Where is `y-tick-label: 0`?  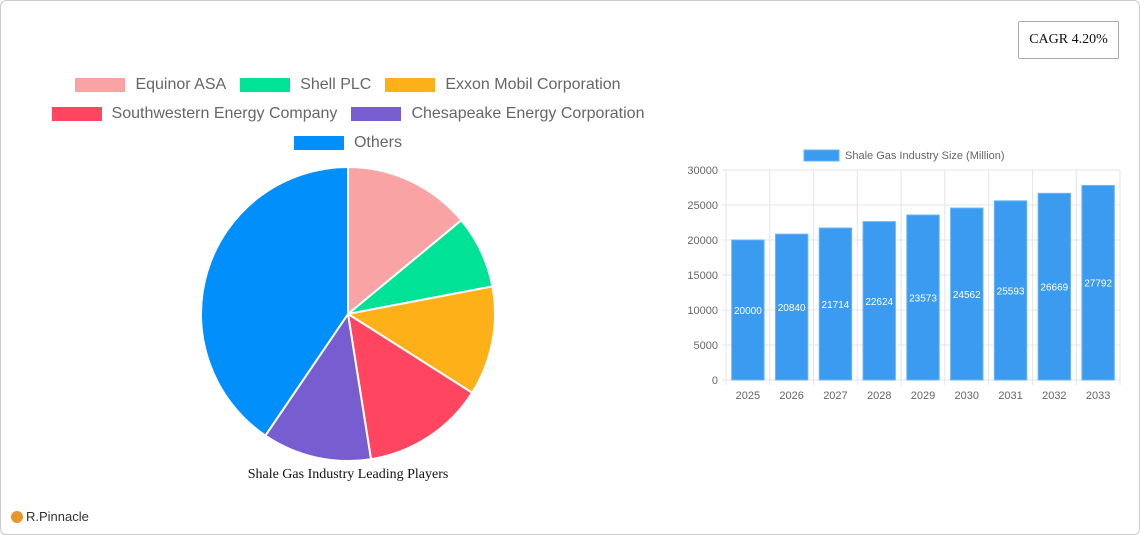
y-tick-label: 0 is located at coordinates (715, 381).